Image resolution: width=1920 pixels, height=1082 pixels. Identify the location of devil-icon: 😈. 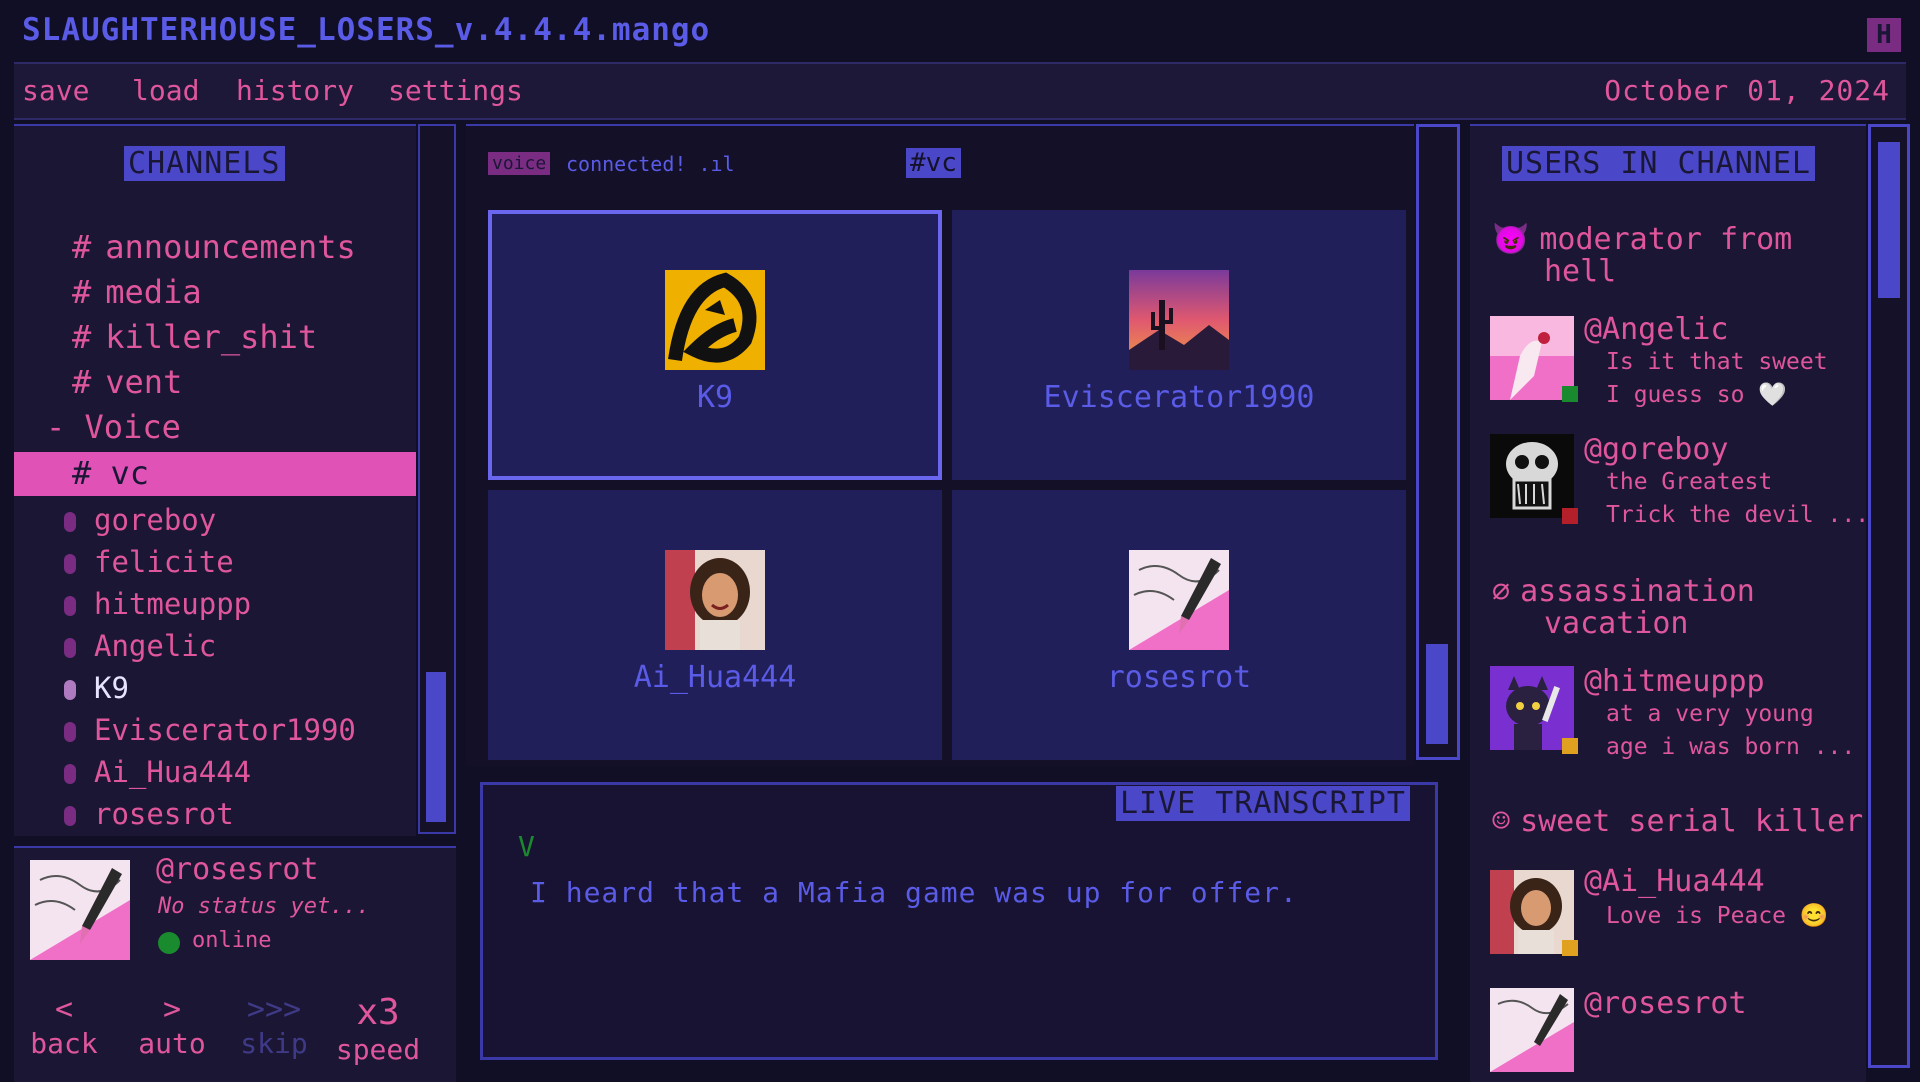
(1511, 239).